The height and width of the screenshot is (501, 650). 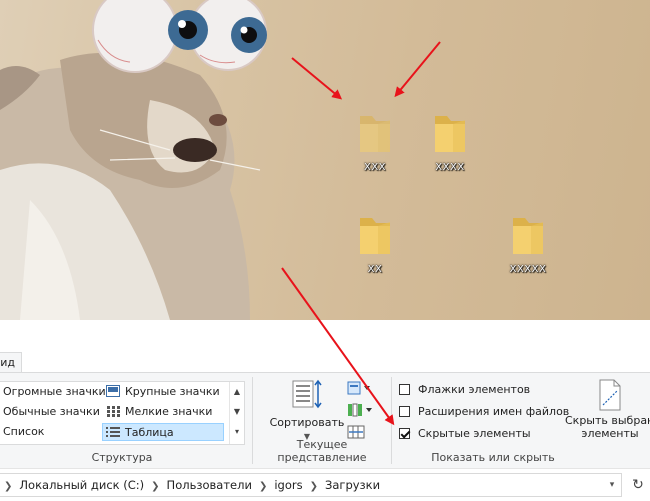 I want to click on file-extensions-checkbox, so click(x=404, y=411).